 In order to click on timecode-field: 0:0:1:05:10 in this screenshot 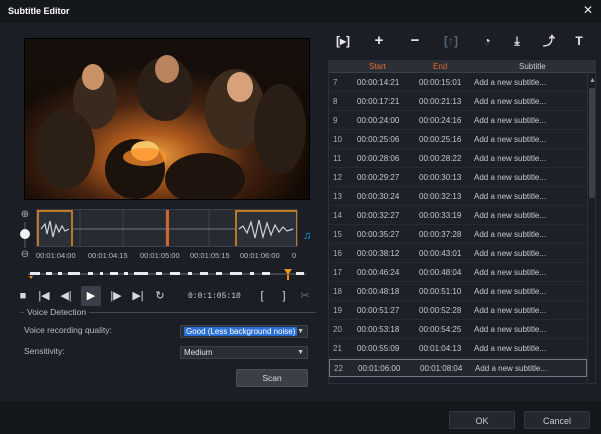, I will do `click(214, 296)`.